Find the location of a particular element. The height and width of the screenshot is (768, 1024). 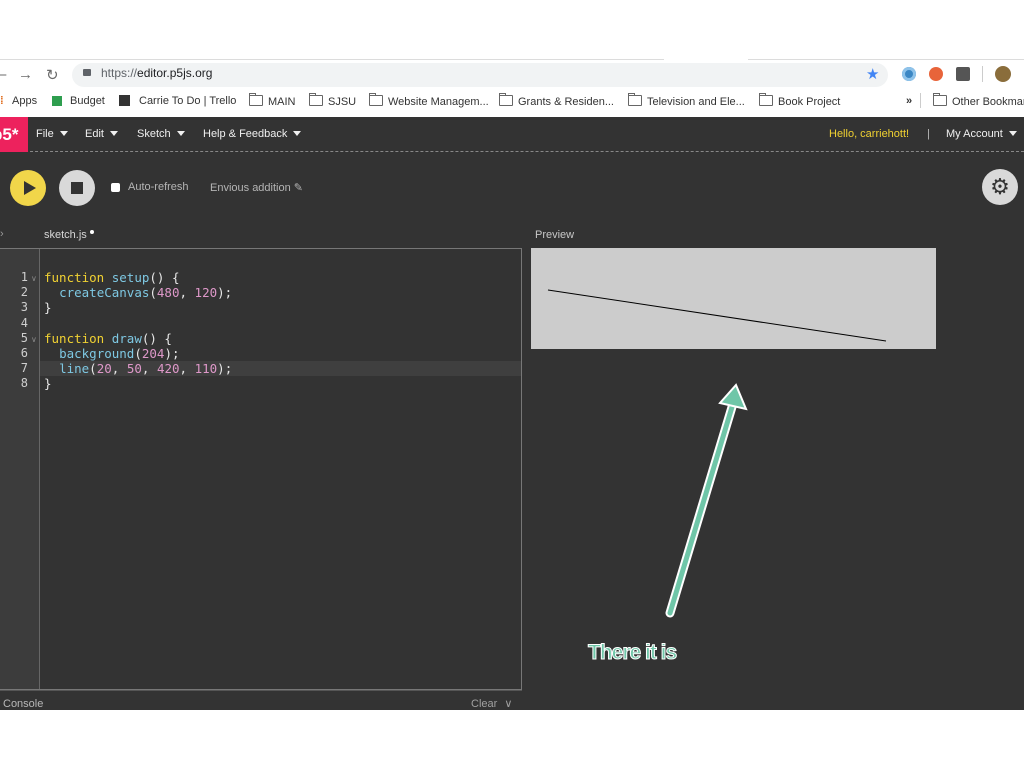

extension-eye-icon is located at coordinates (909, 74).